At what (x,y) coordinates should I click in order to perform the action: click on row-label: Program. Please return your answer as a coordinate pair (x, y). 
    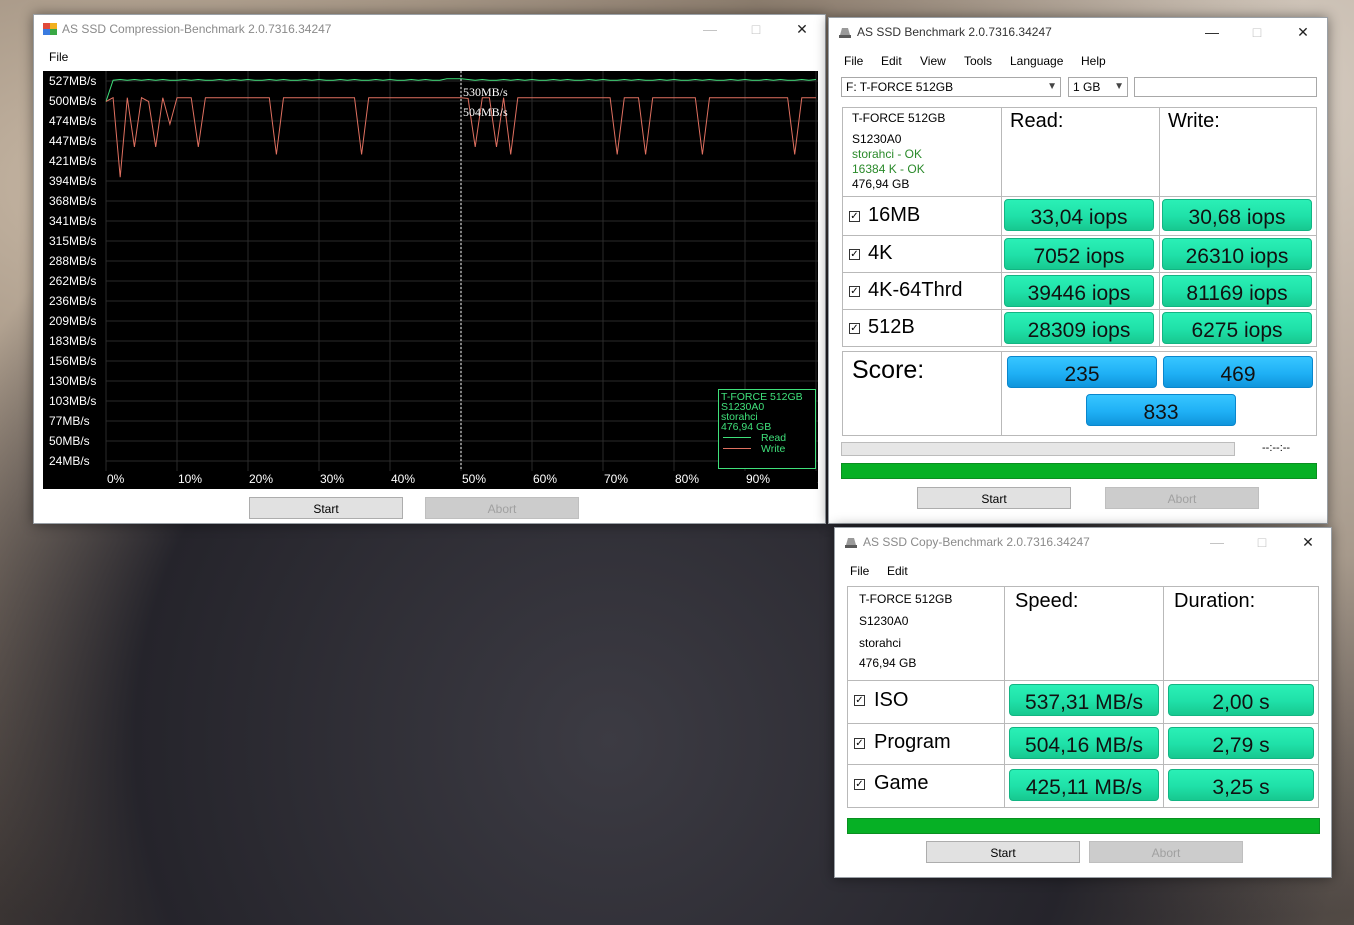
    Looking at the image, I should click on (912, 742).